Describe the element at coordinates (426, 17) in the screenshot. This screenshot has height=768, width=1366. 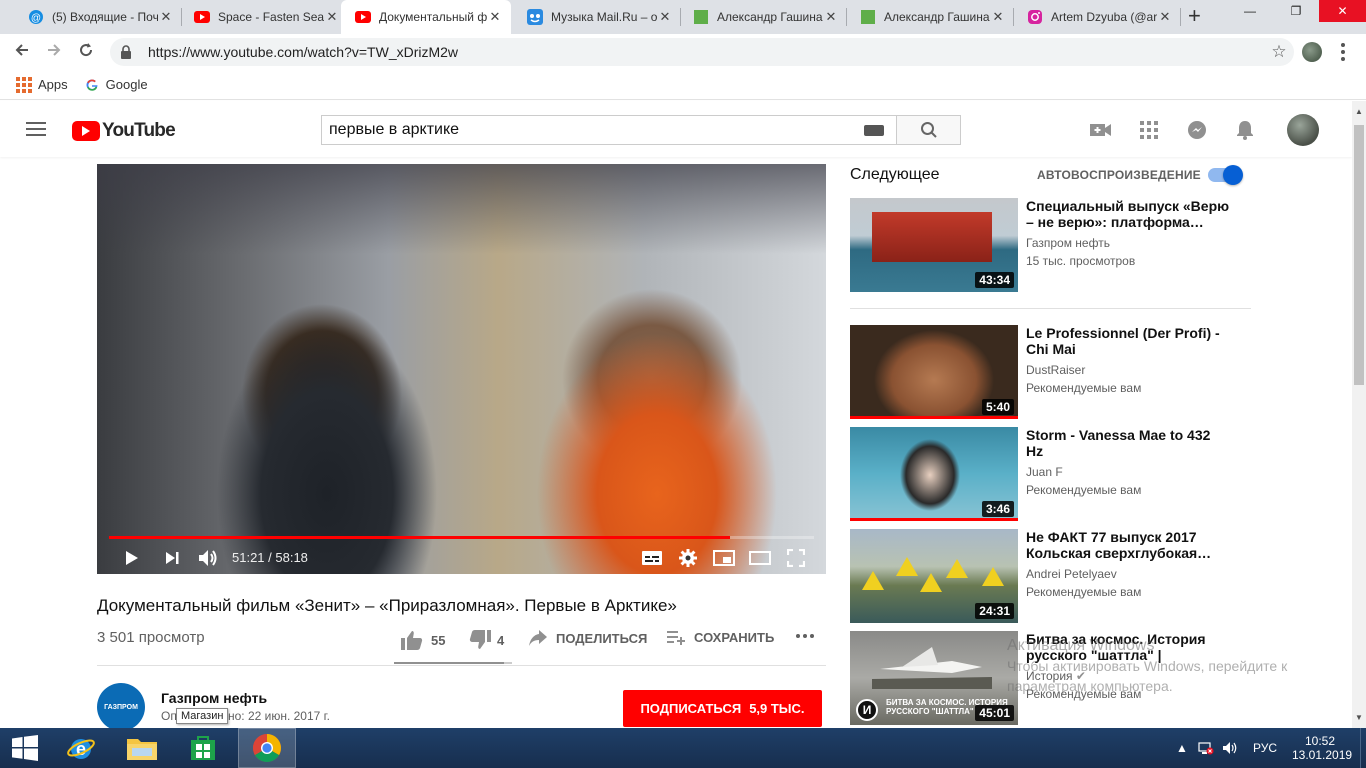
I see `browser-tab-3: Документальный ф ✕` at that location.